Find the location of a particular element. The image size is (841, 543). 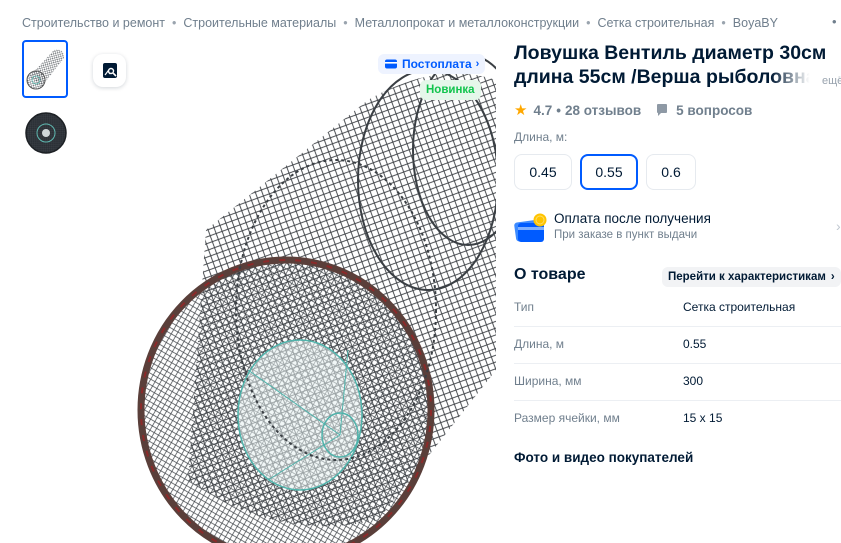

spec-row: Размер ячейки, мм 15 x 15 is located at coordinates (677, 419).